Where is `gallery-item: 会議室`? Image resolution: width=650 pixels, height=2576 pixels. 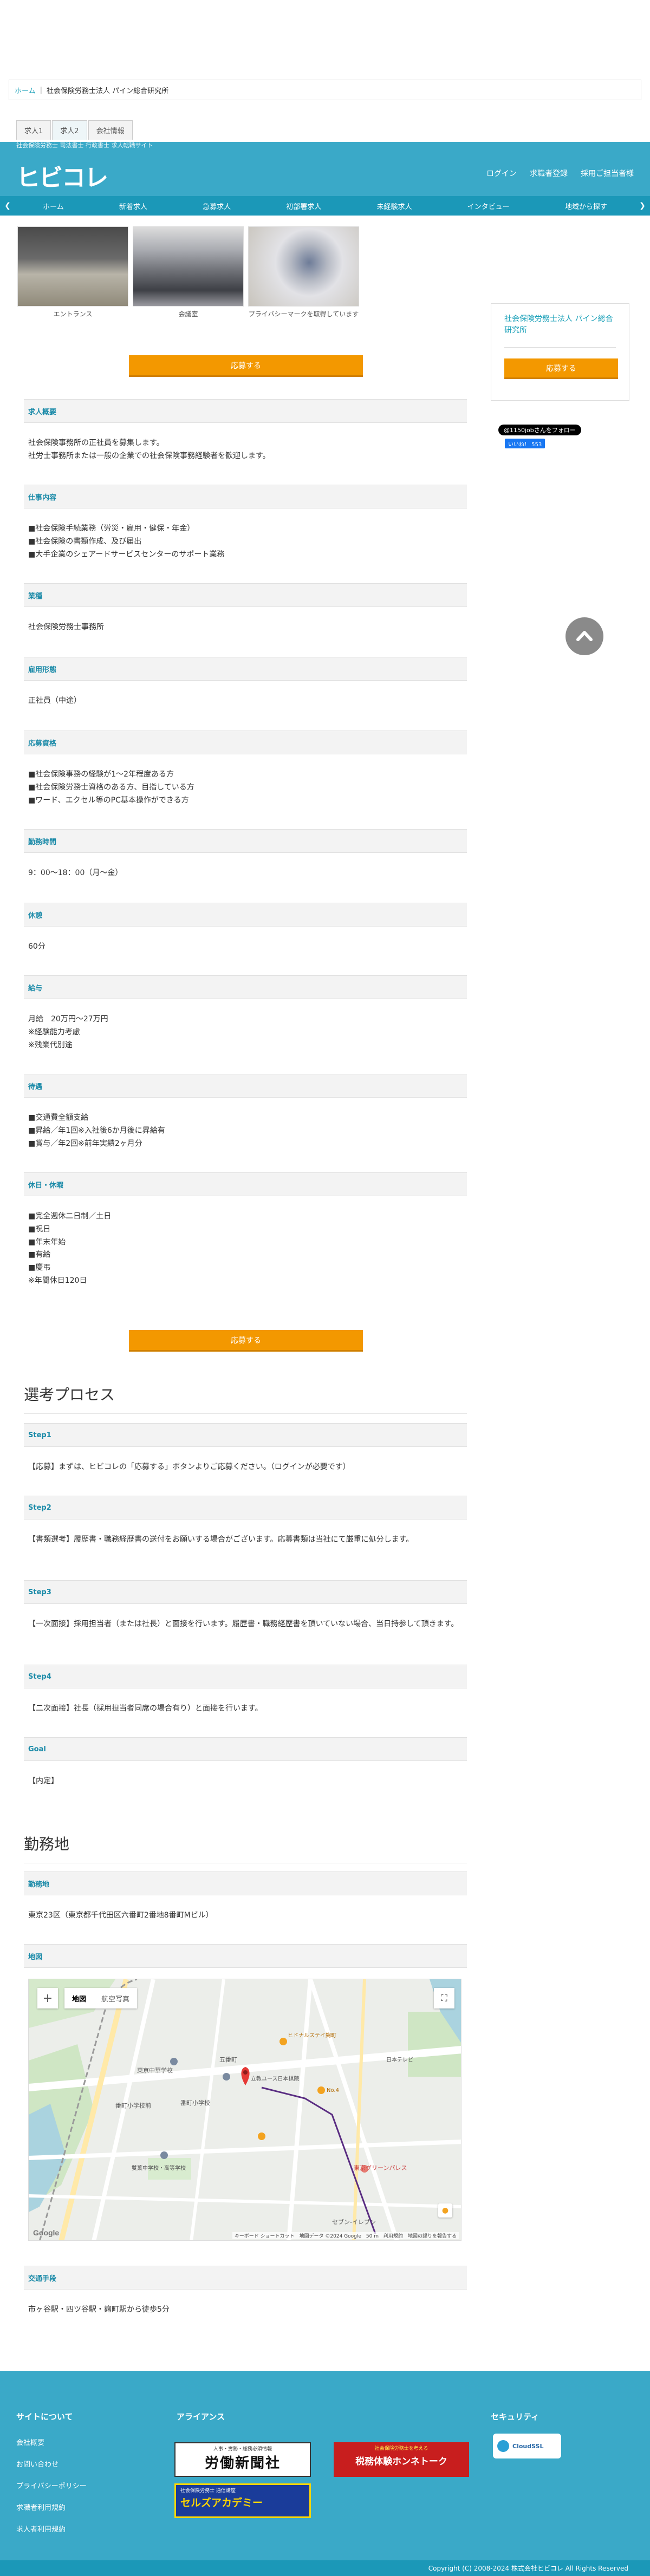
gallery-item: 会議室 is located at coordinates (188, 272).